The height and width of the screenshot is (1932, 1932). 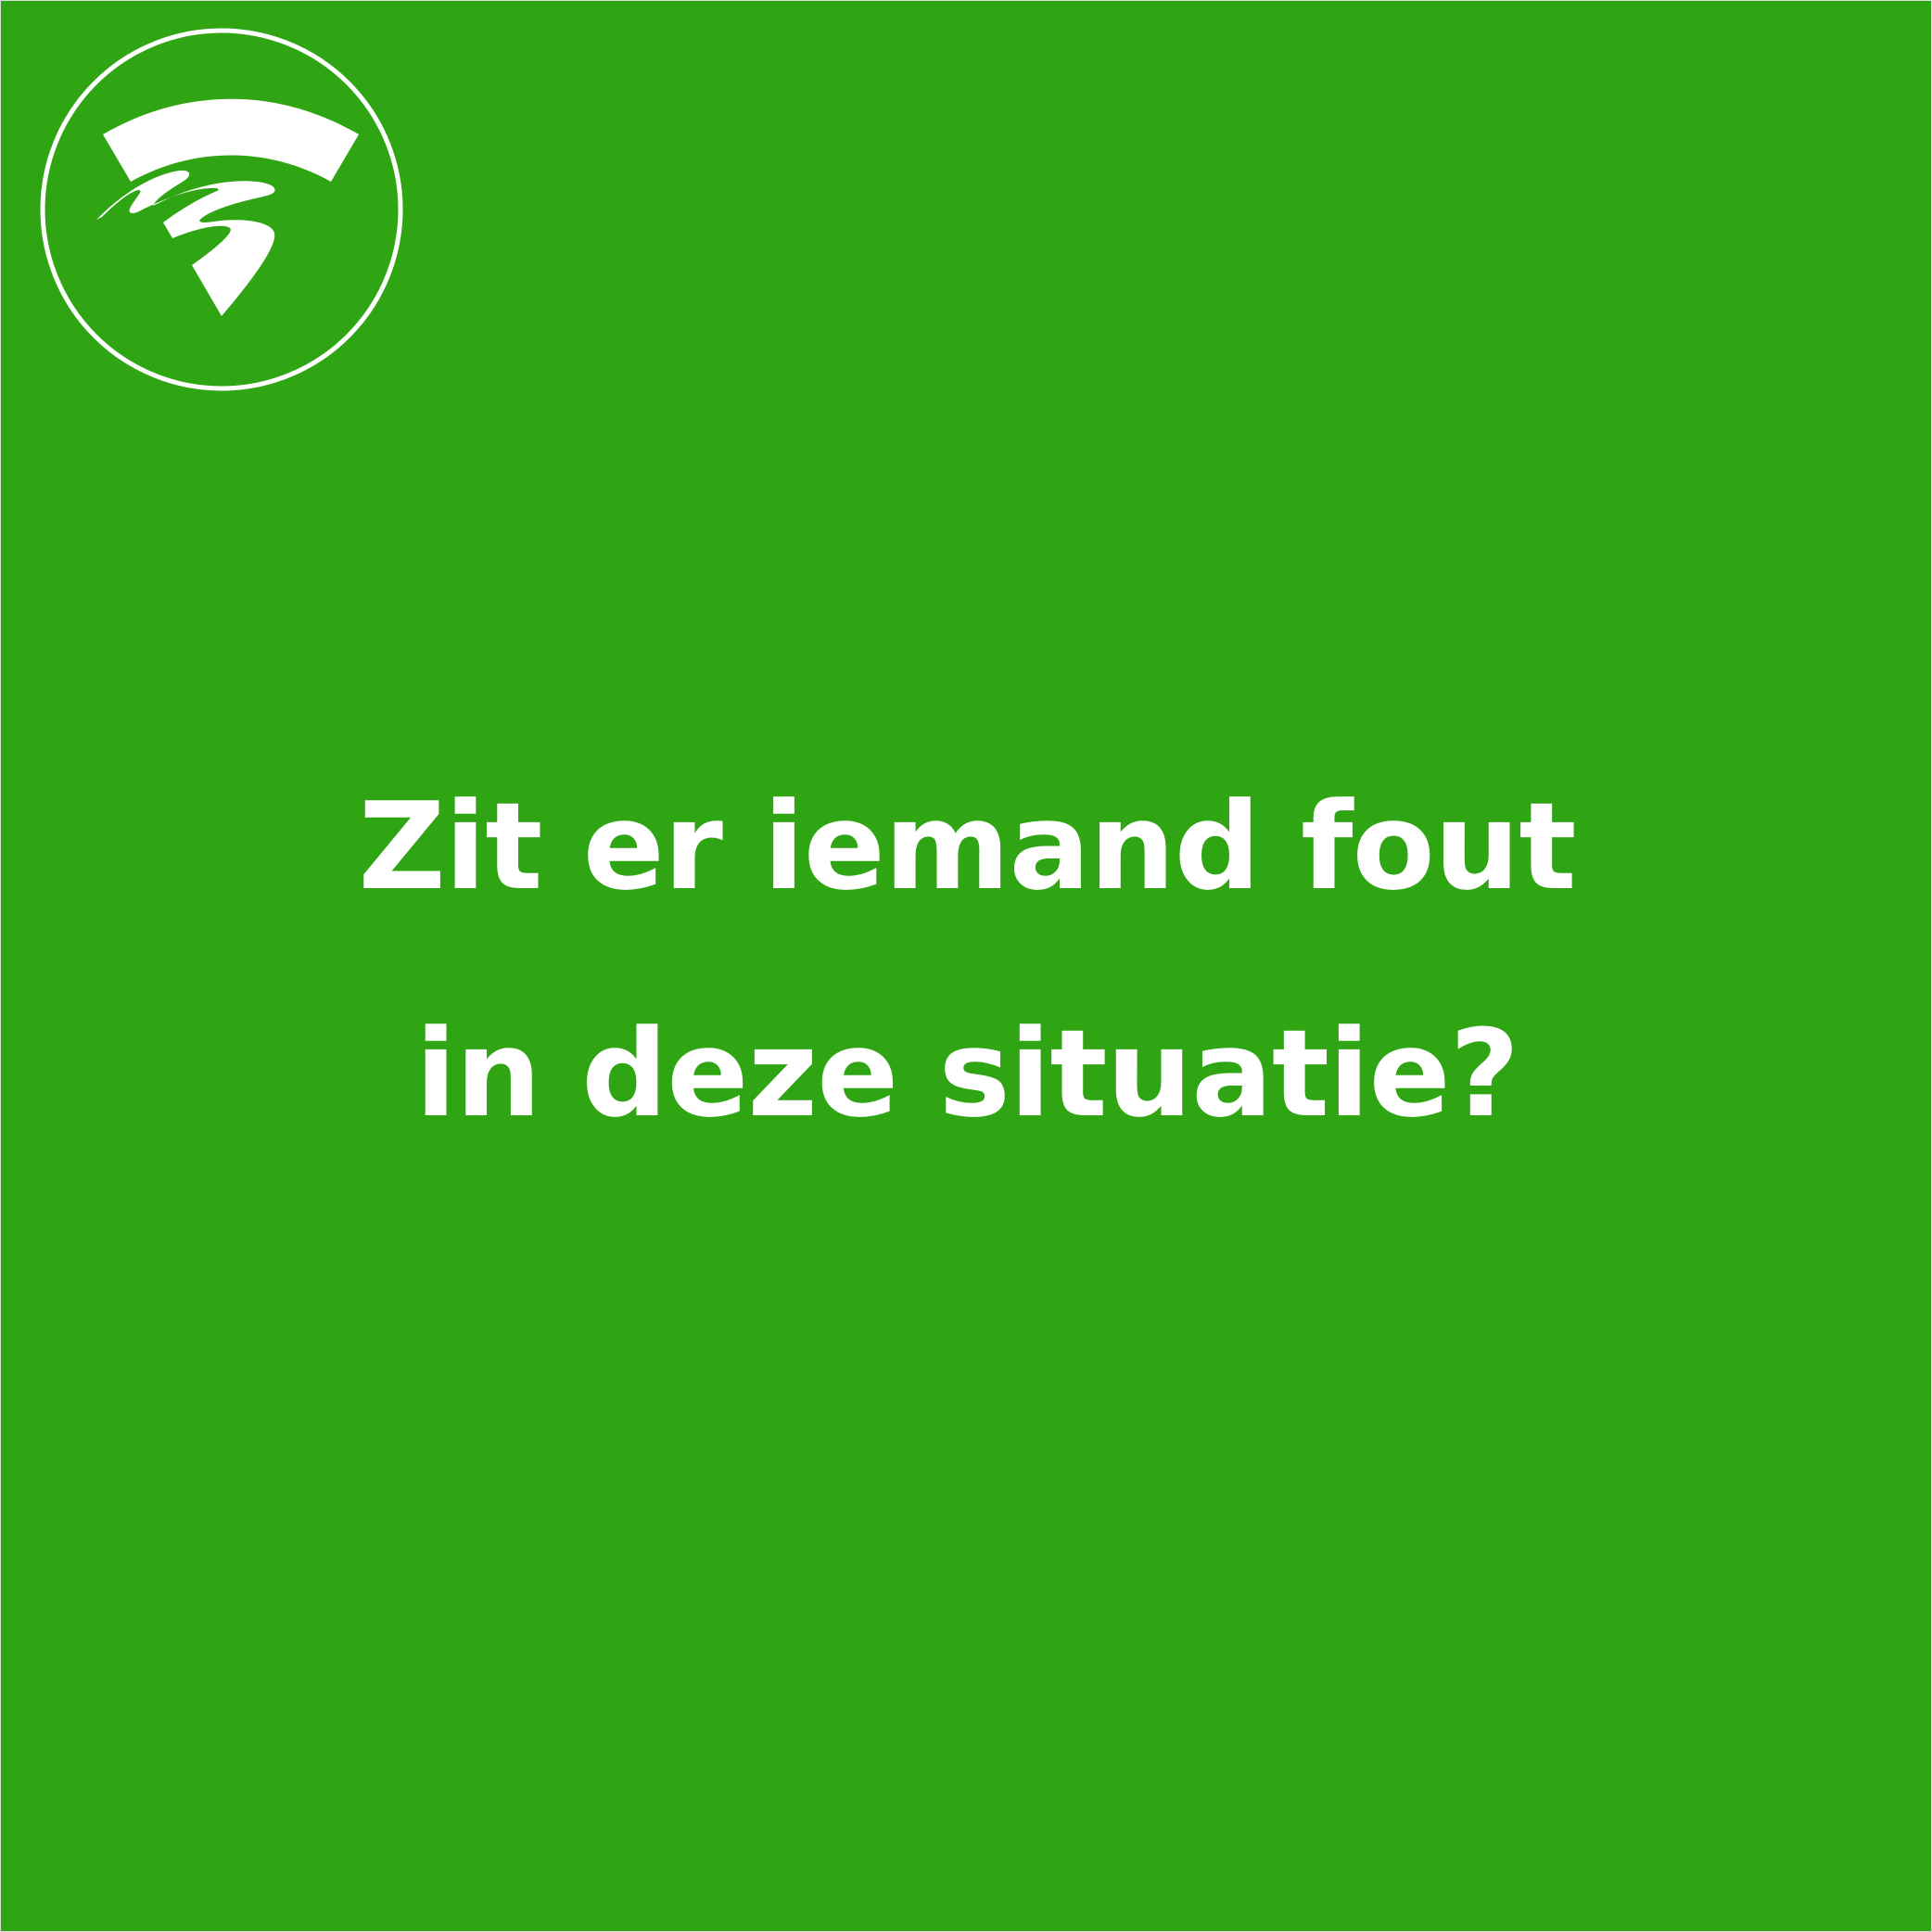 What do you see at coordinates (967, 846) in the screenshot?
I see `headline-line-1: Zit er iemand fout` at bounding box center [967, 846].